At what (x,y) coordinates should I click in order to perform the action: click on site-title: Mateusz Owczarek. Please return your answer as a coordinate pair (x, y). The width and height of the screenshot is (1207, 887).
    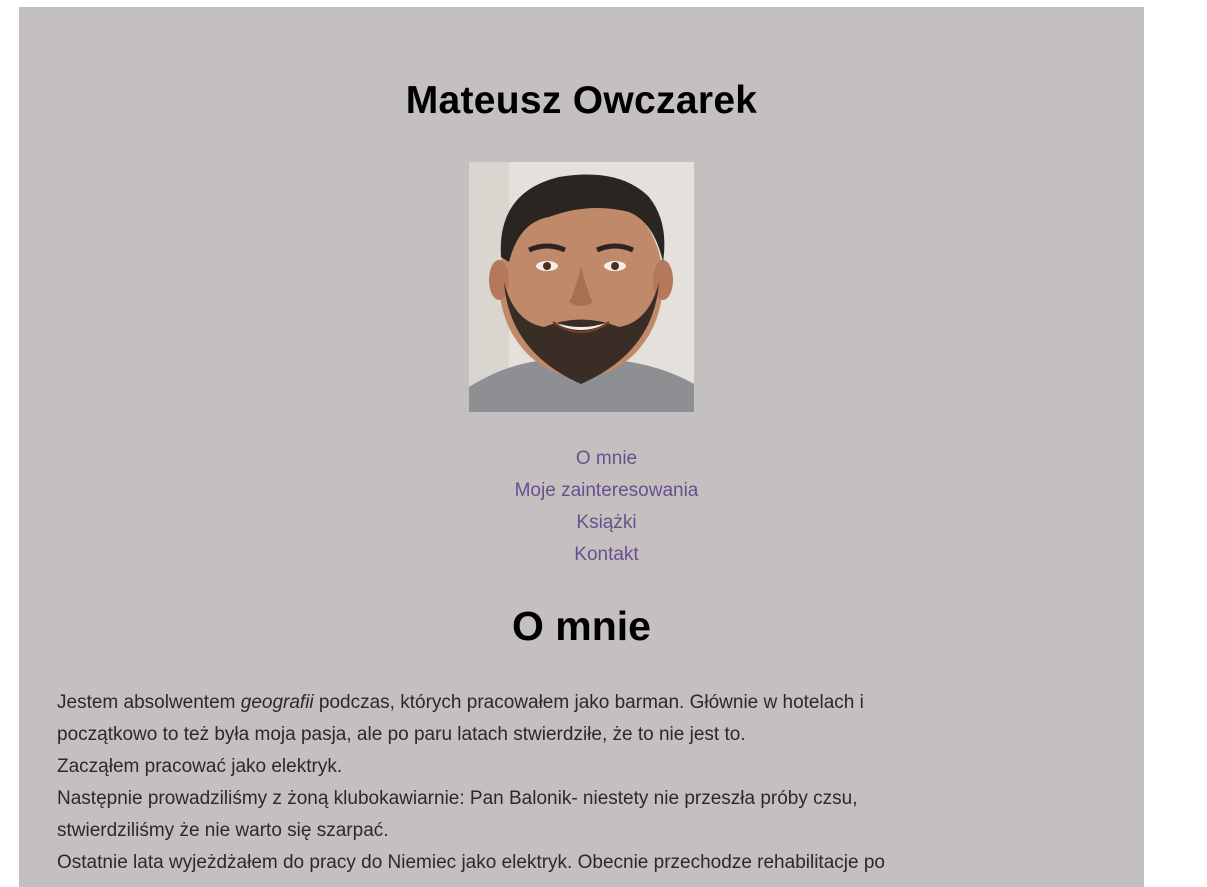
    Looking at the image, I should click on (581, 100).